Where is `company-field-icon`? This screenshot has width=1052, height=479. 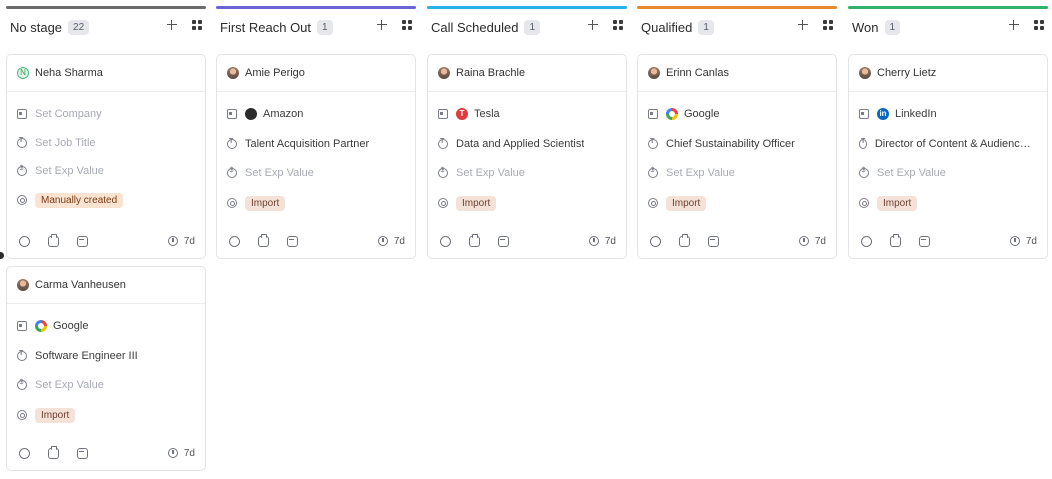 company-field-icon is located at coordinates (22, 114).